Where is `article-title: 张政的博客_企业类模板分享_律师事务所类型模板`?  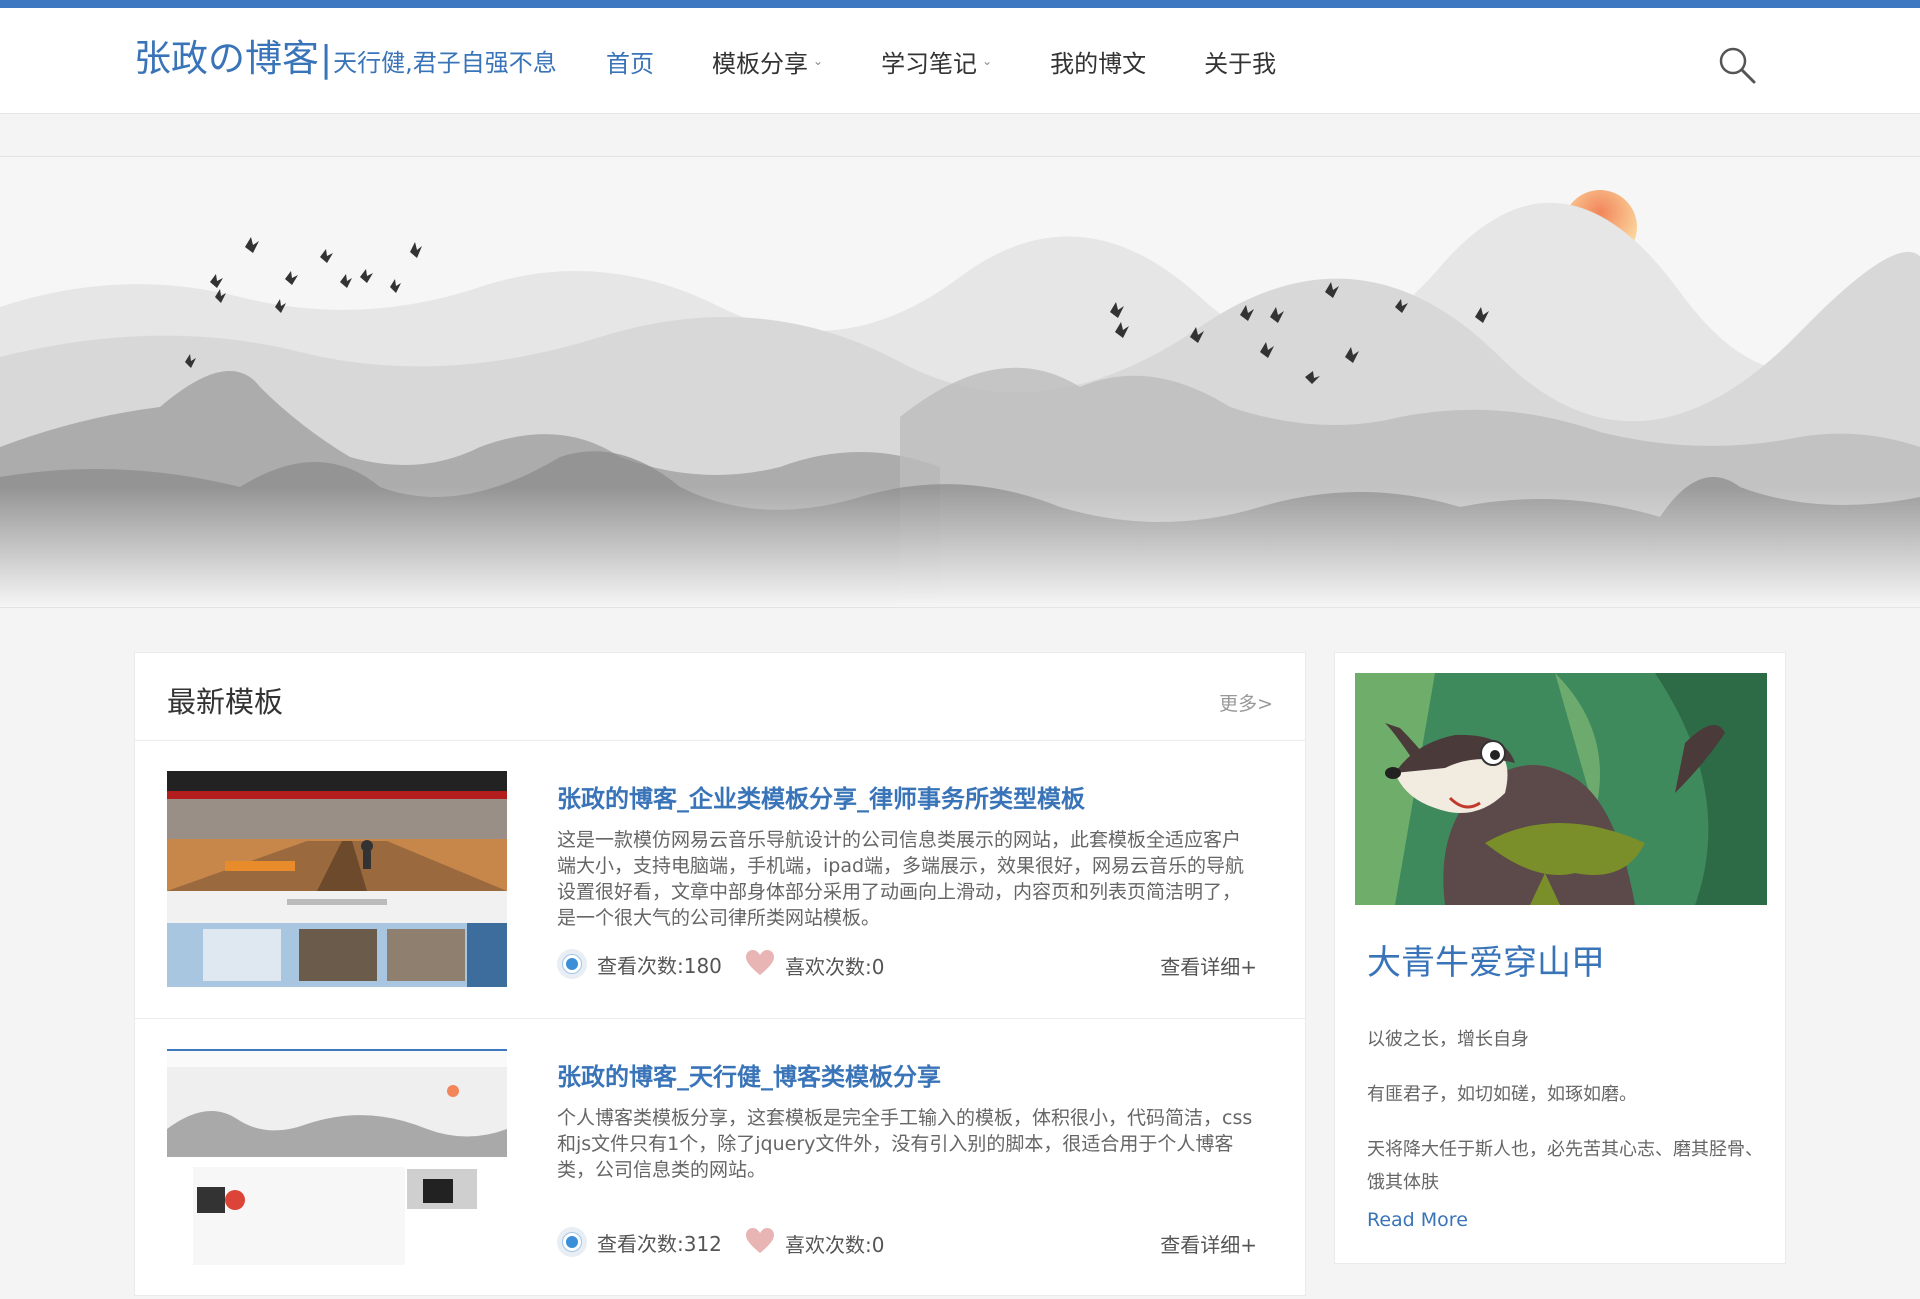 article-title: 张政的博客_企业类模板分享_律师事务所类型模板 is located at coordinates (821, 796).